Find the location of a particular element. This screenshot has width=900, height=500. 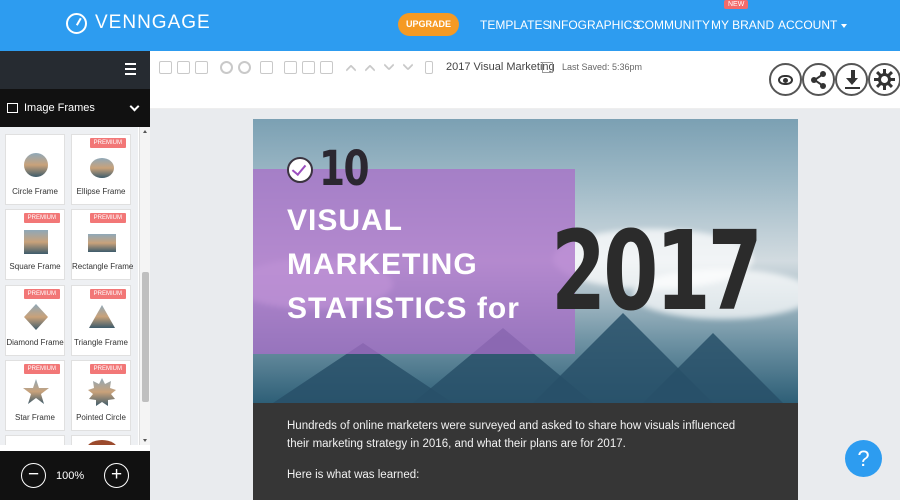

scrollbar-thumb is located at coordinates (145, 337).